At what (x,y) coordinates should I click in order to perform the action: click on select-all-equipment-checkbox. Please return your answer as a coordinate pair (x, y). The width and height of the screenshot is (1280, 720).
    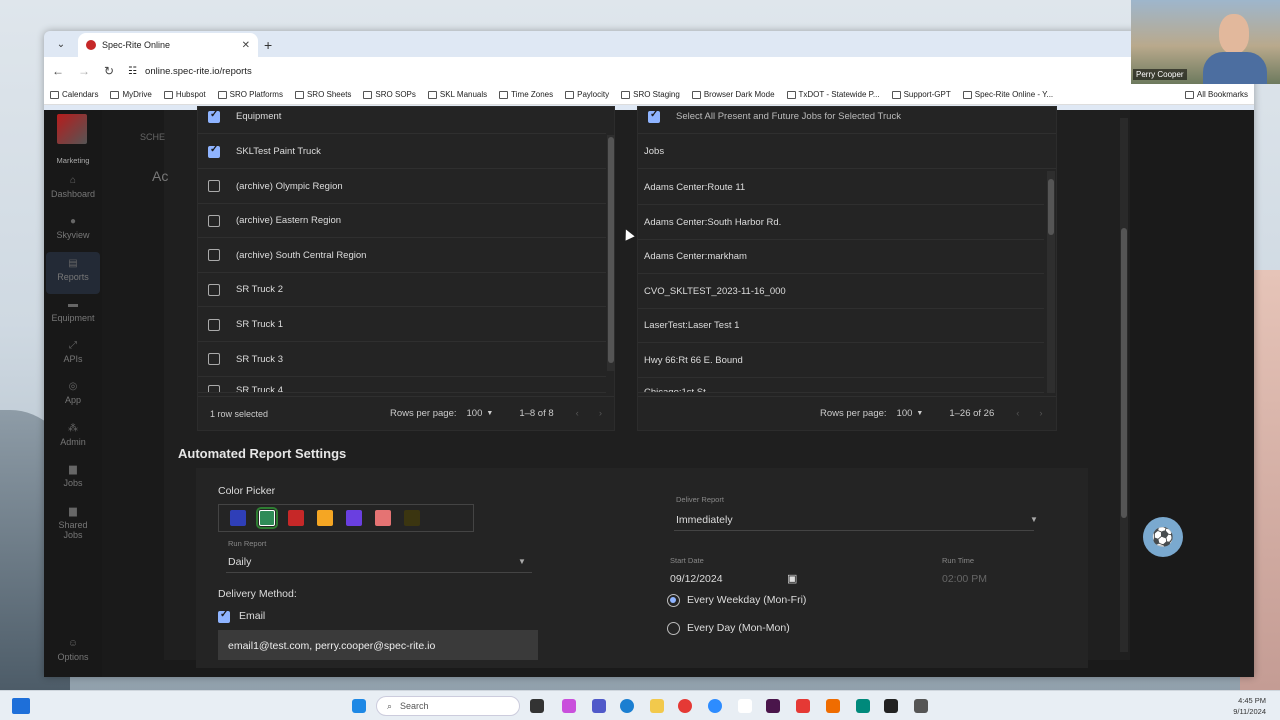
    Looking at the image, I should click on (214, 116).